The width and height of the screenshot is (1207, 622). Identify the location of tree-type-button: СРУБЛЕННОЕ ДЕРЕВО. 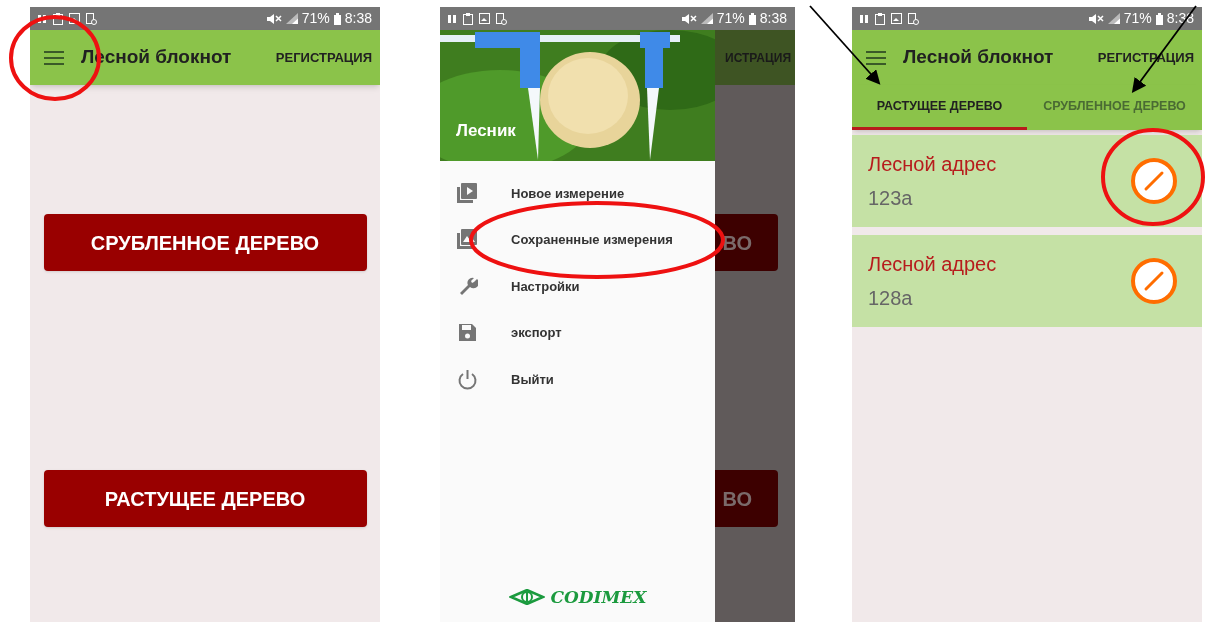
(205, 242).